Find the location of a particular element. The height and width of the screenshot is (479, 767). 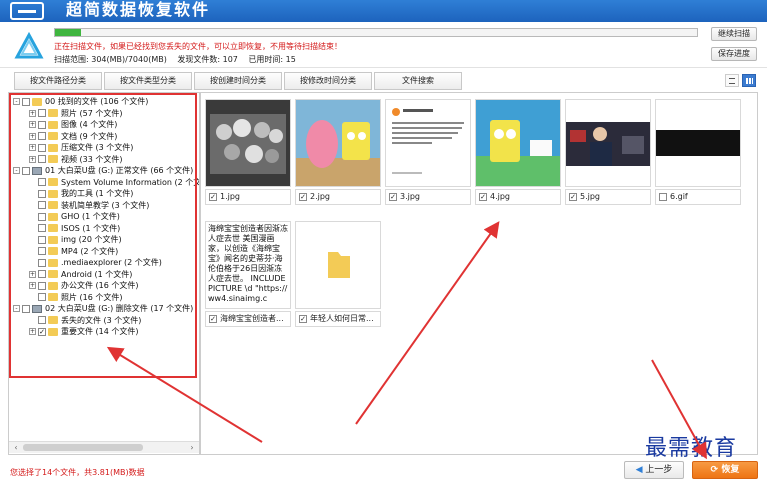

save-progress-button: 保存进度 is located at coordinates (734, 54).